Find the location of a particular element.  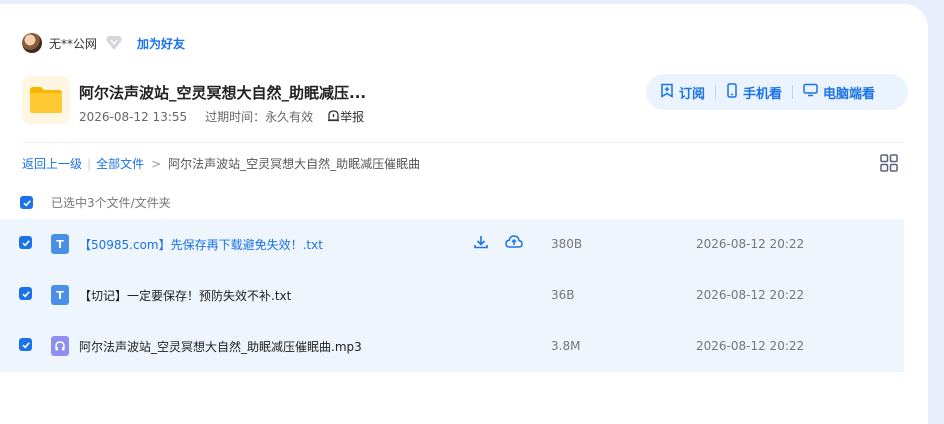

action-bar: 订阅 手机看 电脑端看 is located at coordinates (777, 92).